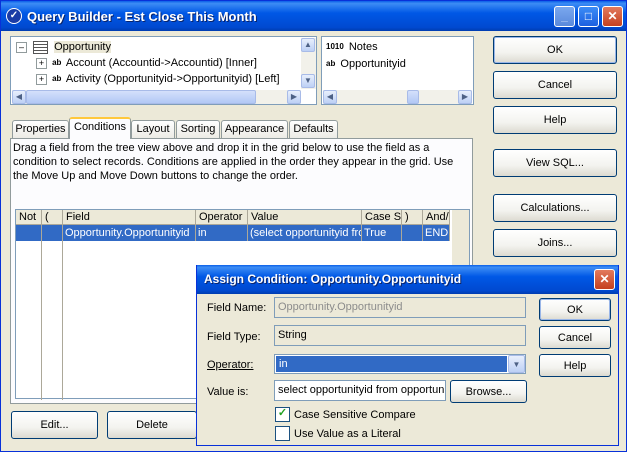  I want to click on tab-sorting: Sorting, so click(198, 129).